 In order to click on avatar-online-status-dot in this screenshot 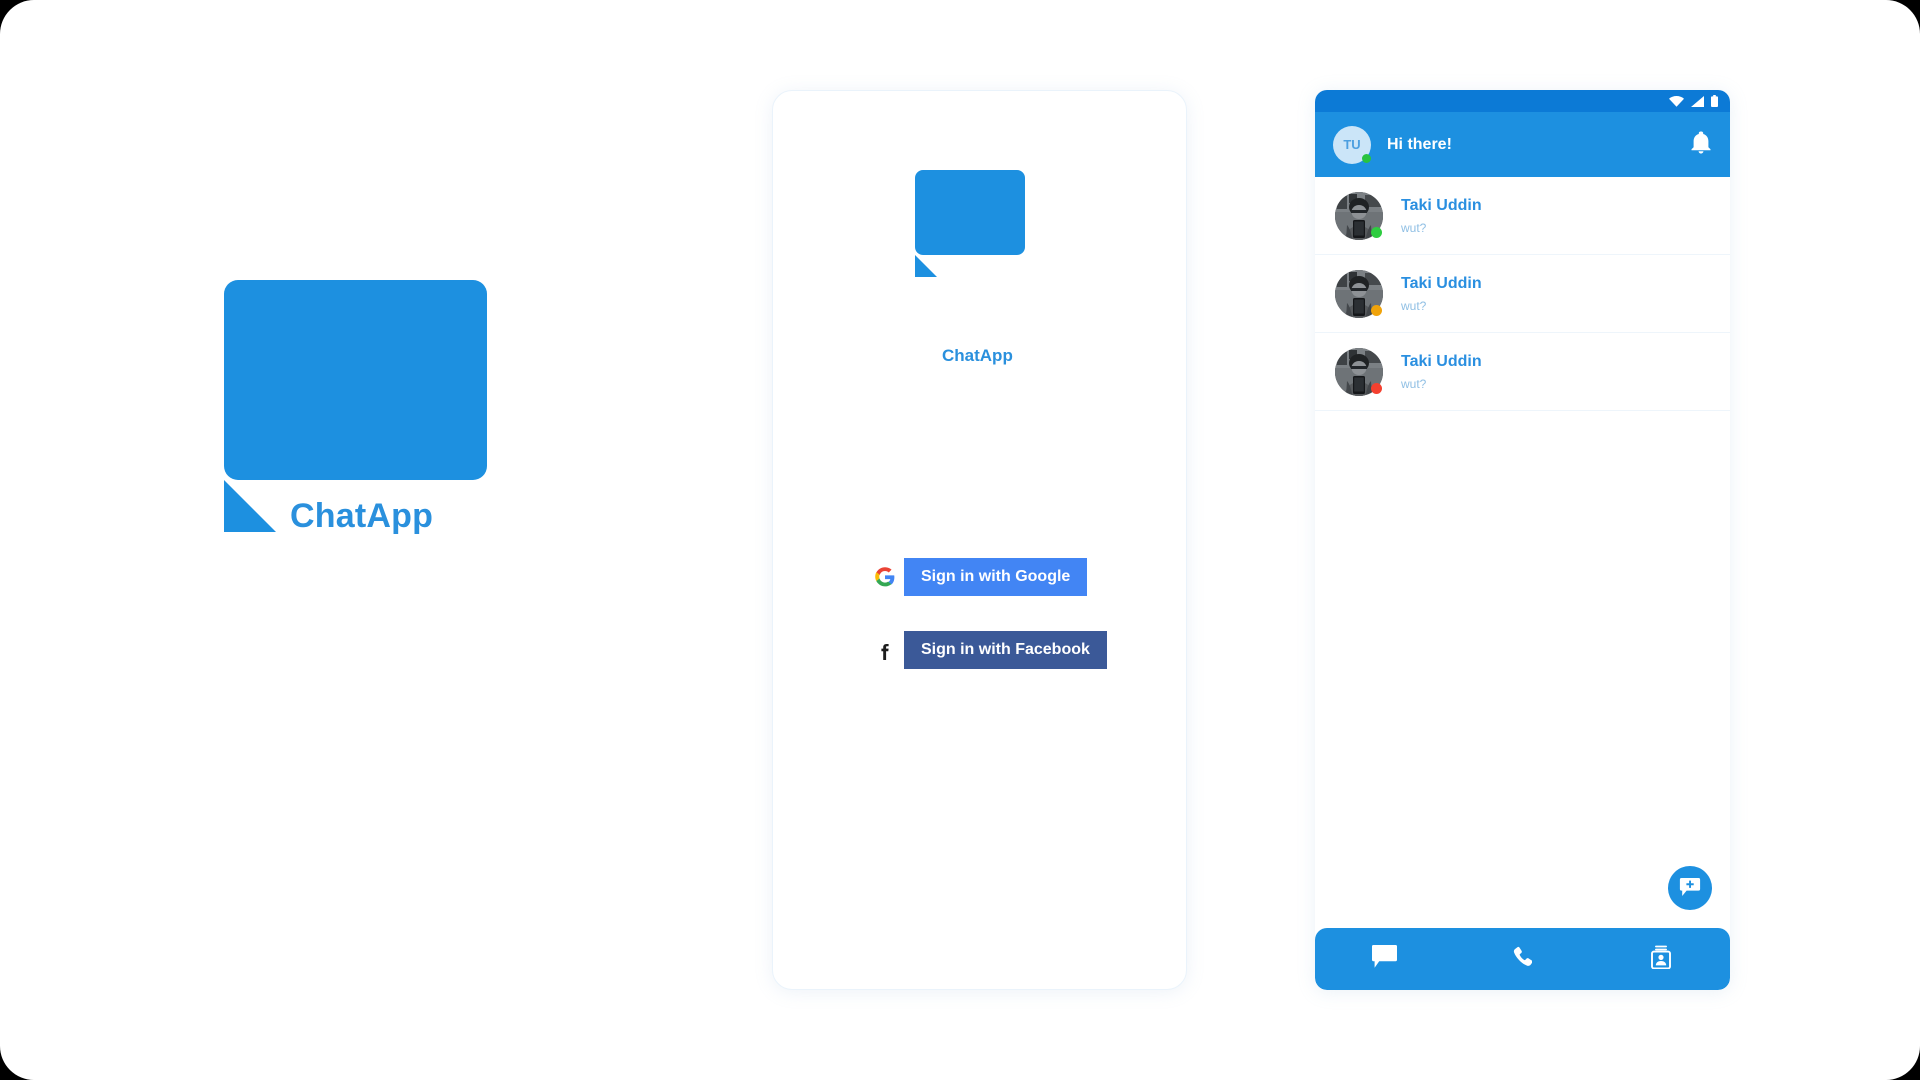, I will do `click(1366, 158)`.